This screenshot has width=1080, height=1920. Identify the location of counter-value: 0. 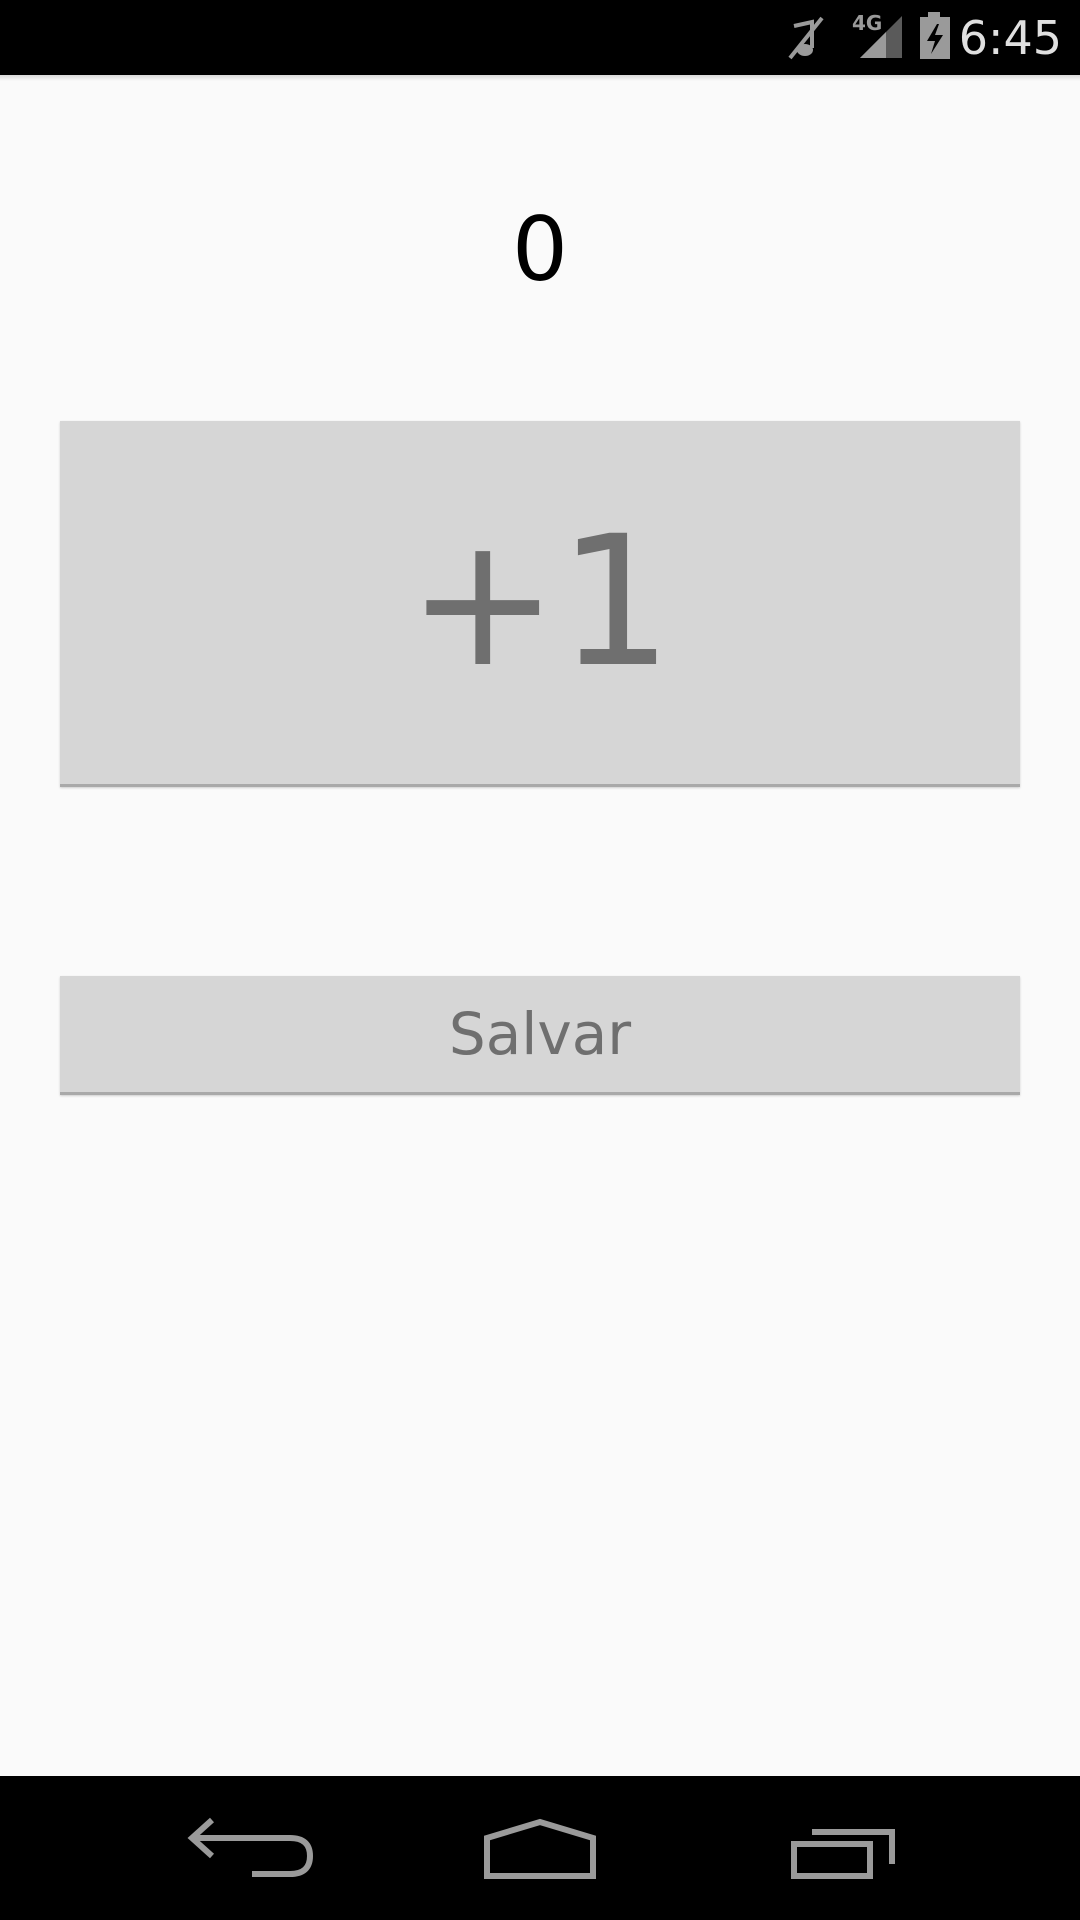
(540, 249).